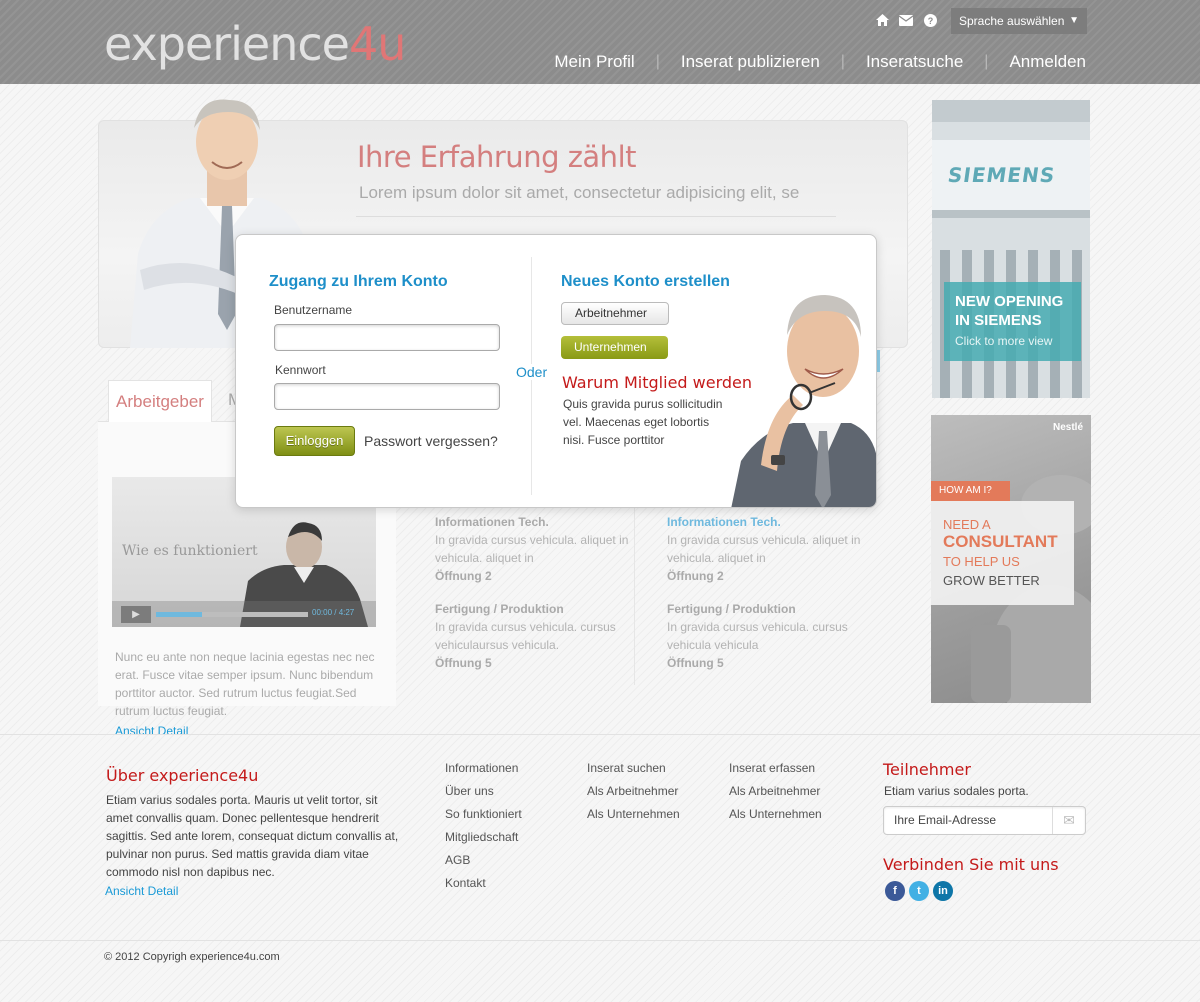 This screenshot has width=1200, height=1002. Describe the element at coordinates (956, 791) in the screenshot. I see `footer-members-text: Etiam varius sodales porta.` at that location.